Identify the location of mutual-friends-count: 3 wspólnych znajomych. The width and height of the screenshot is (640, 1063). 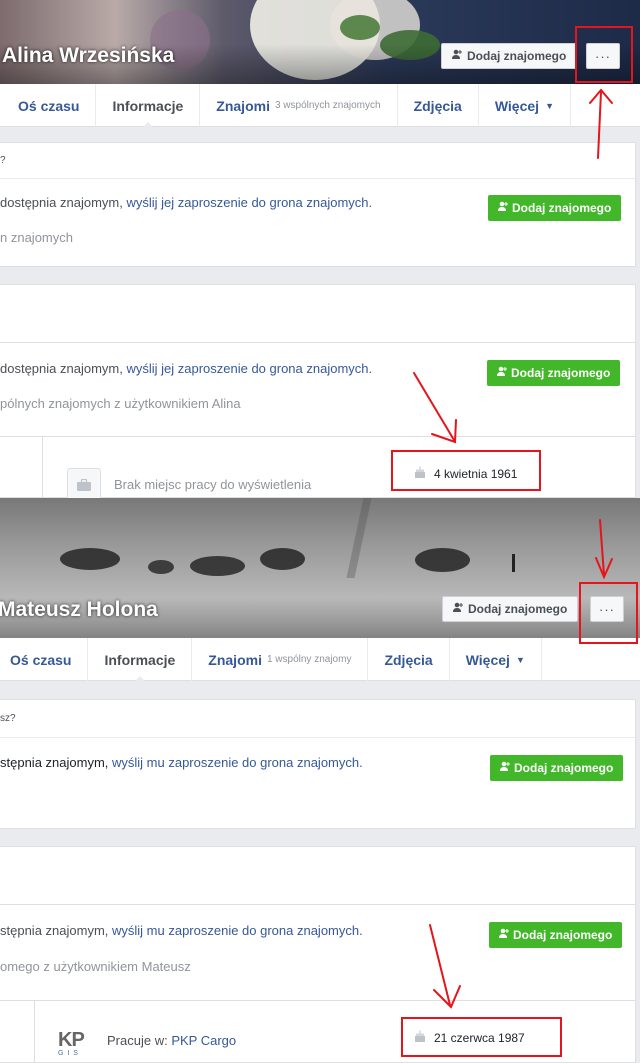
(327, 105).